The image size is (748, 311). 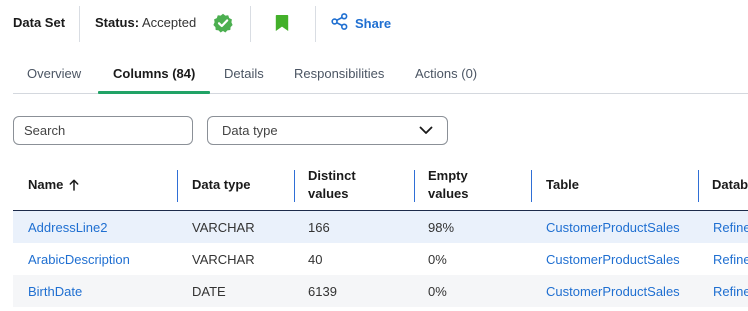 I want to click on verified-check-icon, so click(x=223, y=23).